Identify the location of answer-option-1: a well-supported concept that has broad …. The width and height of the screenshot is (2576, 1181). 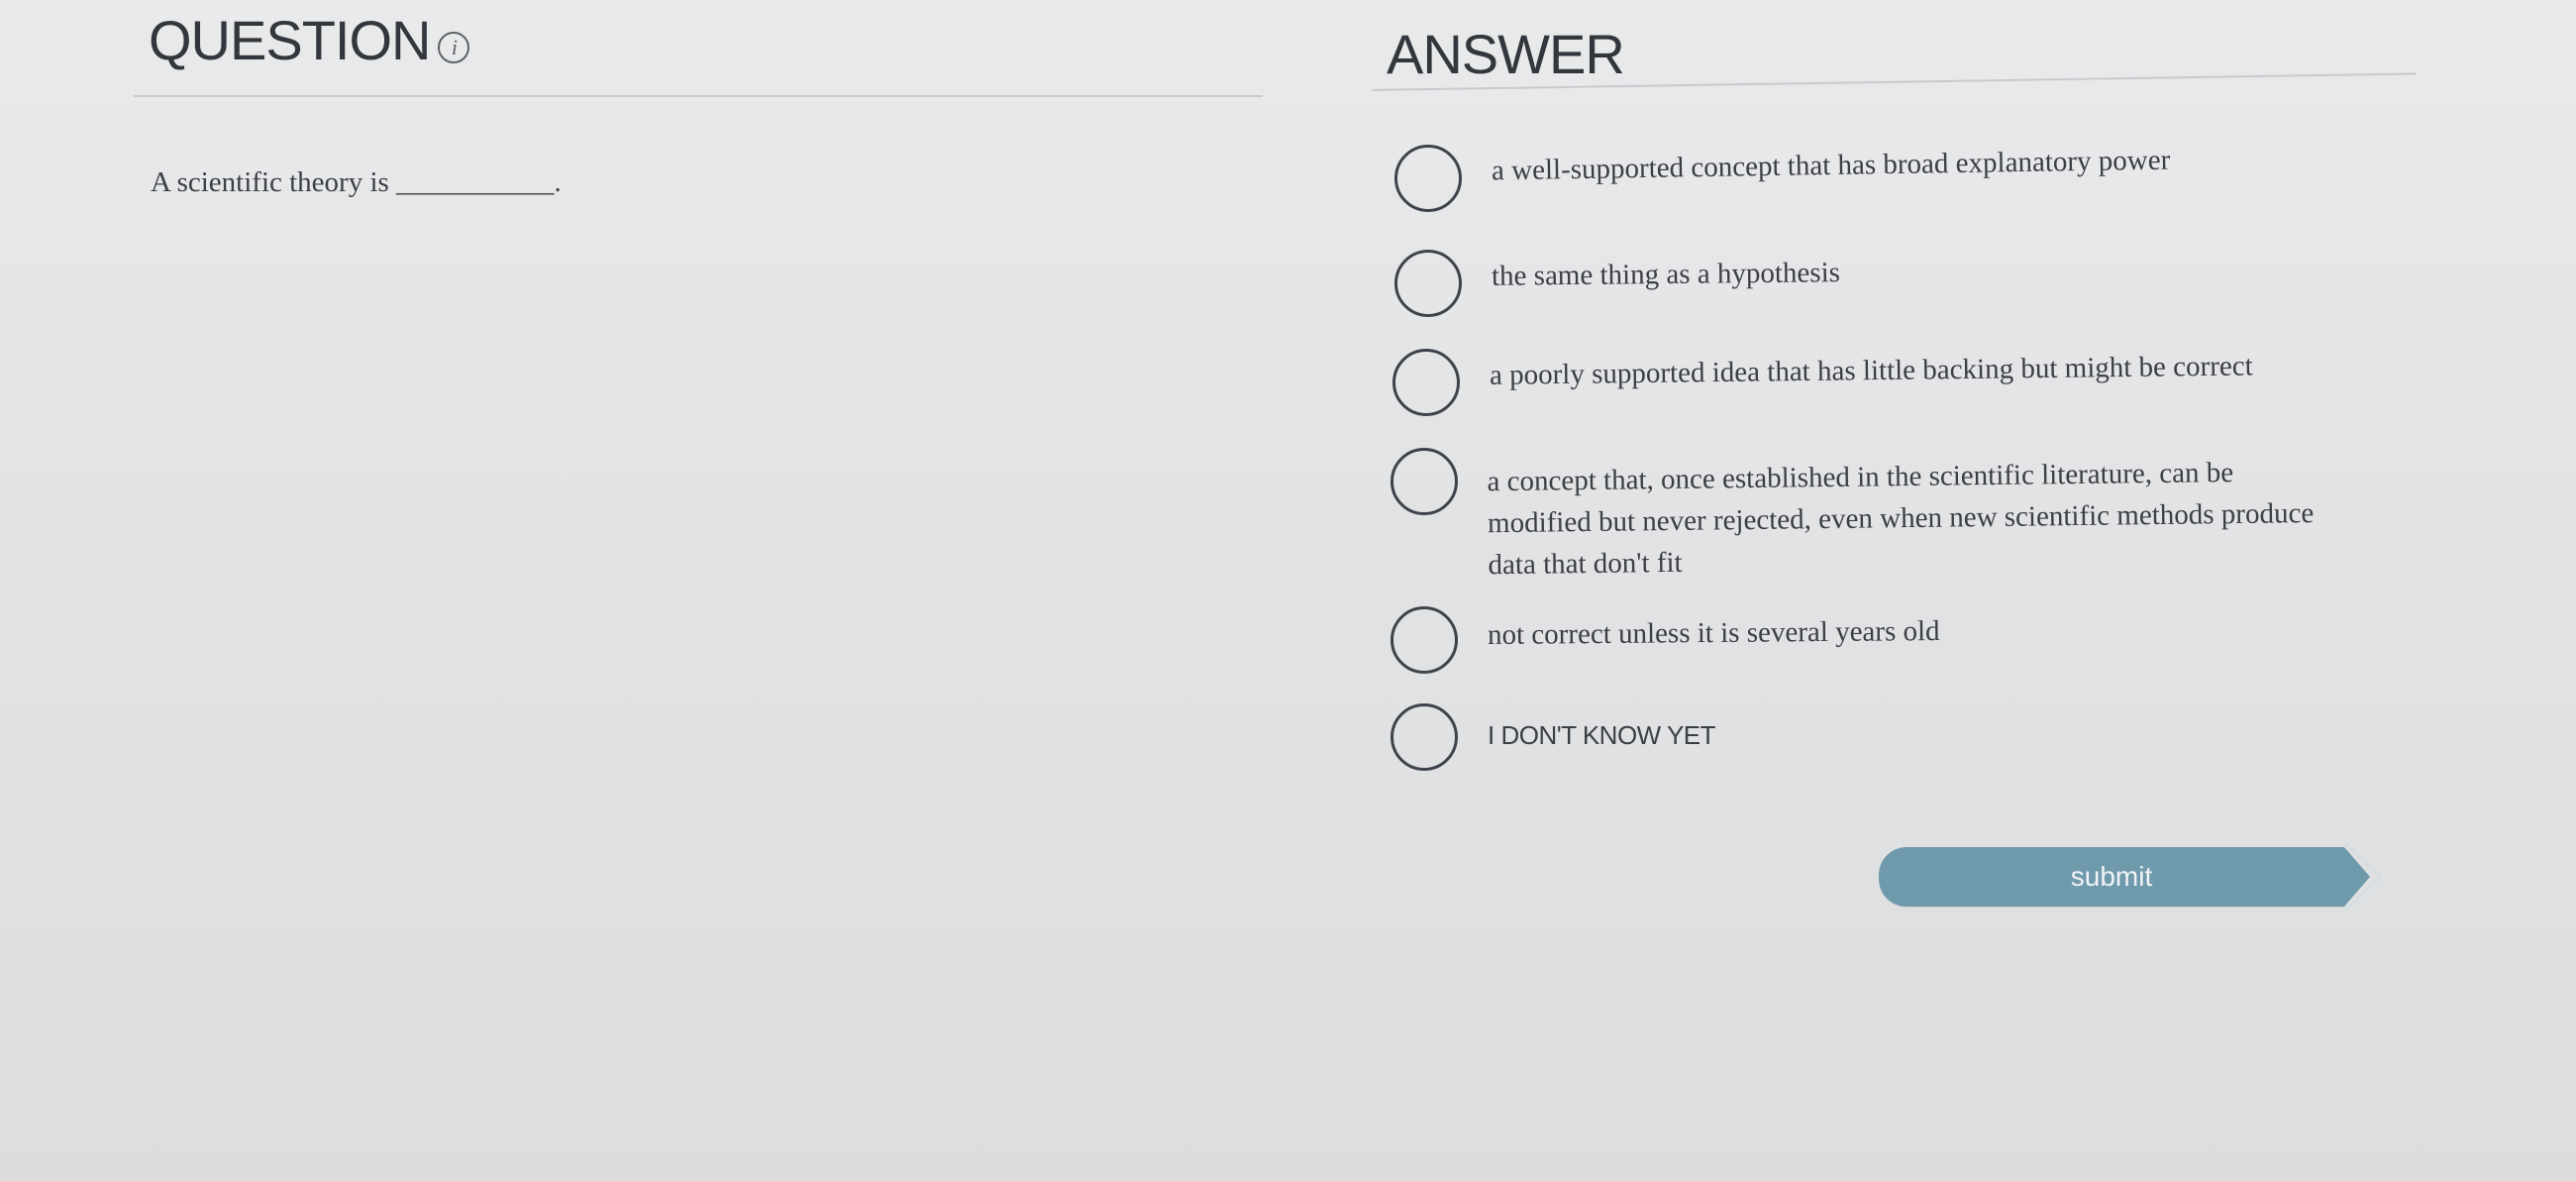
(1782, 178).